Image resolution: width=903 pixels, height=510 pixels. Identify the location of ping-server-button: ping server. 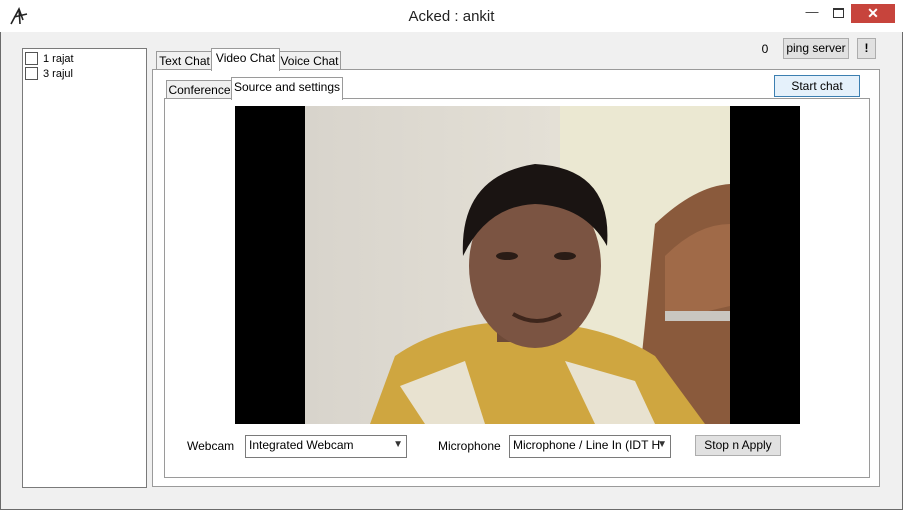
(816, 48).